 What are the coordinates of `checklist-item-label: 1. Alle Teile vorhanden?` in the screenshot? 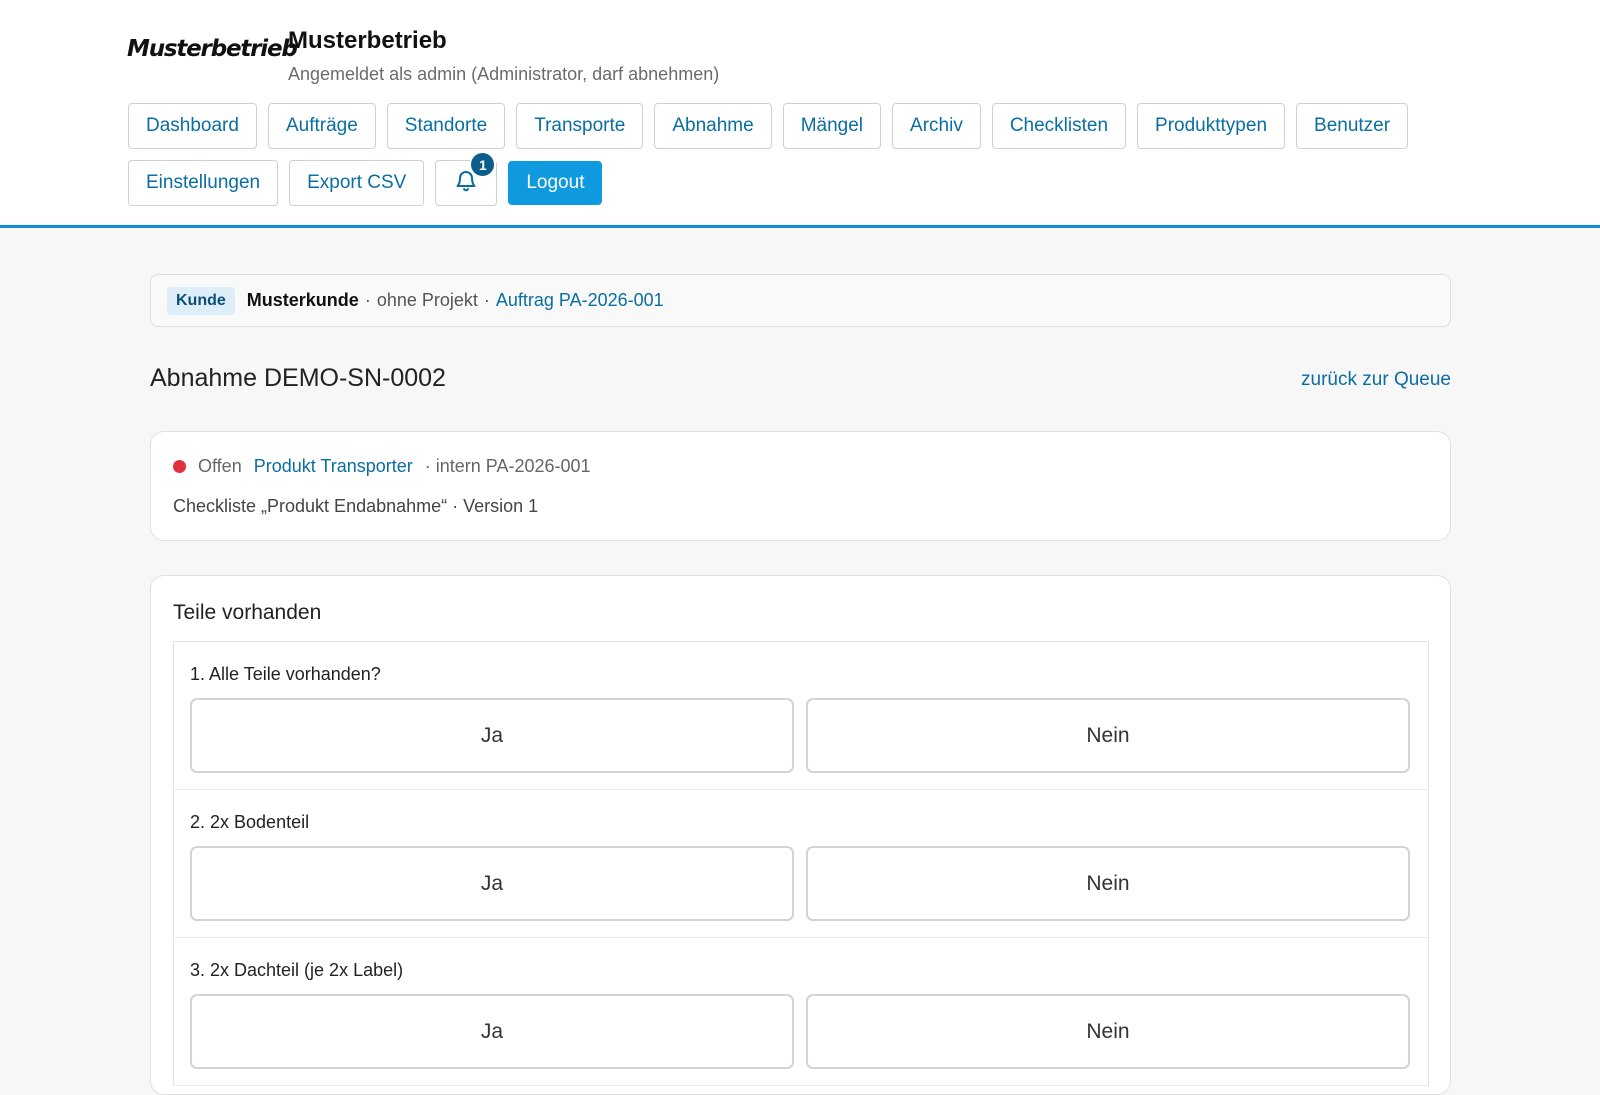 It's located at (285, 674).